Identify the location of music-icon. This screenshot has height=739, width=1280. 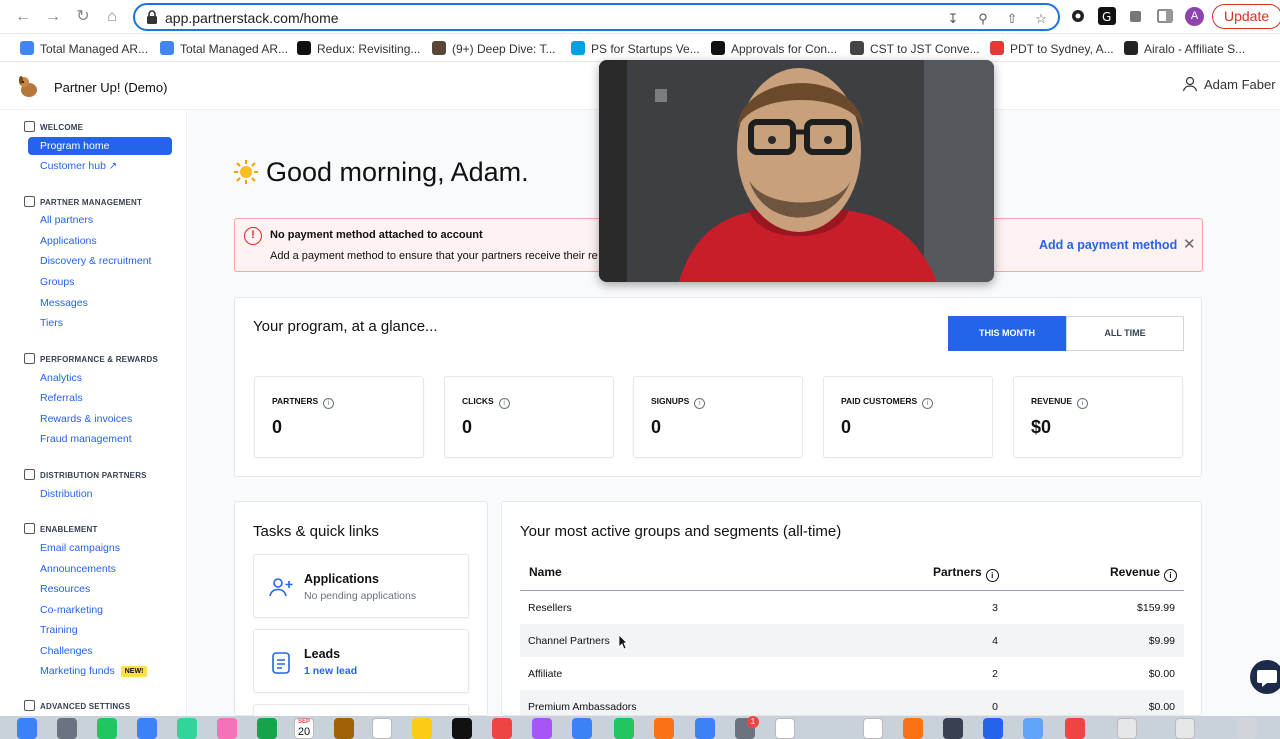
(502, 728).